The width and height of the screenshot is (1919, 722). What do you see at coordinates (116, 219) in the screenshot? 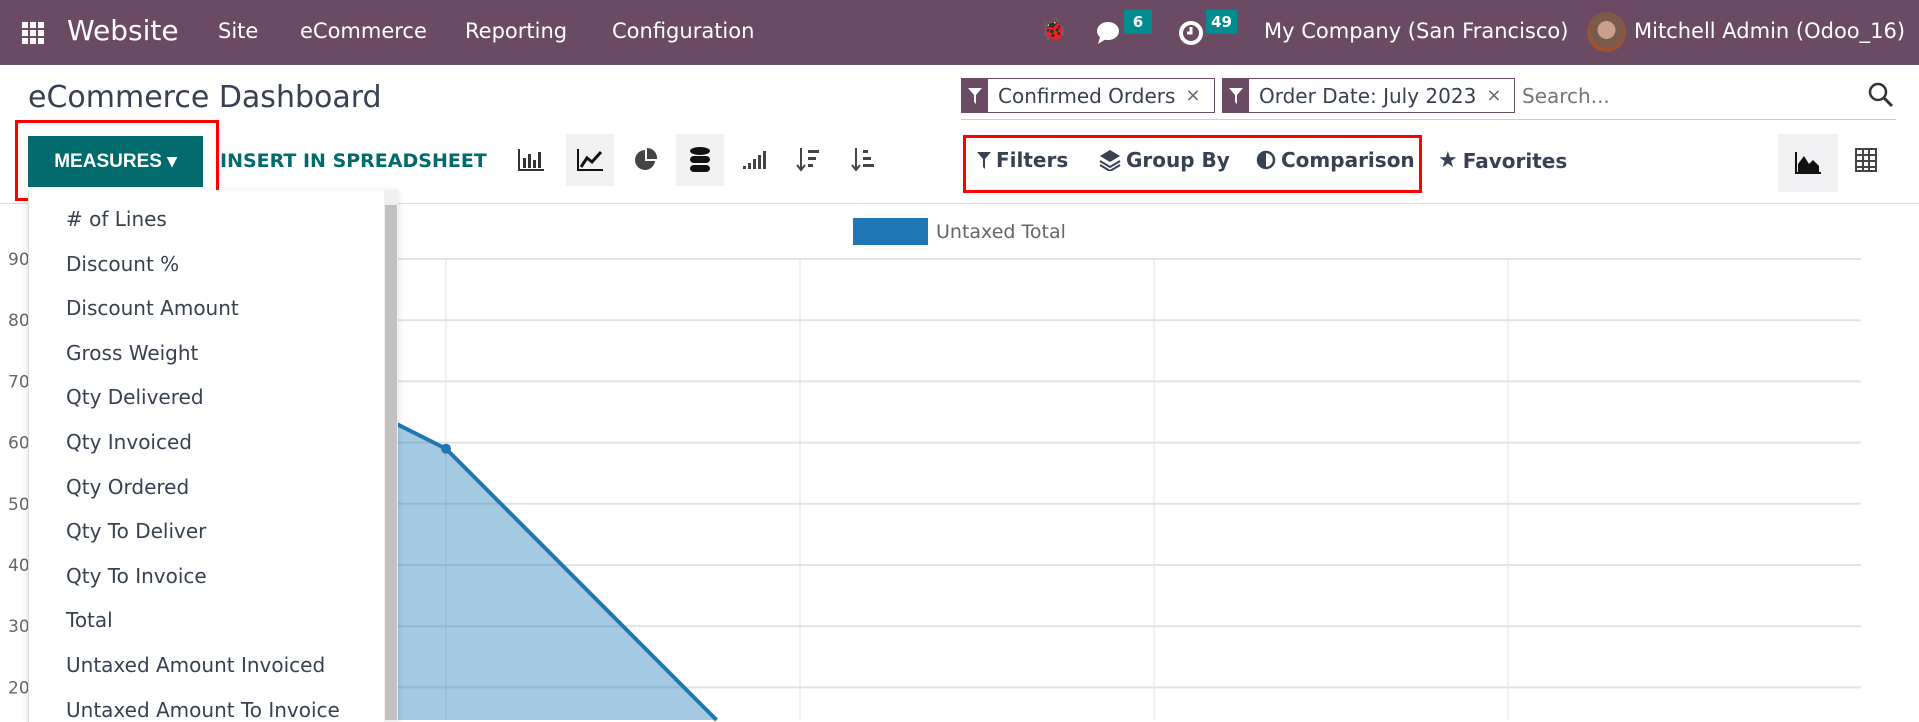
I see `measure-item: # of Lines` at bounding box center [116, 219].